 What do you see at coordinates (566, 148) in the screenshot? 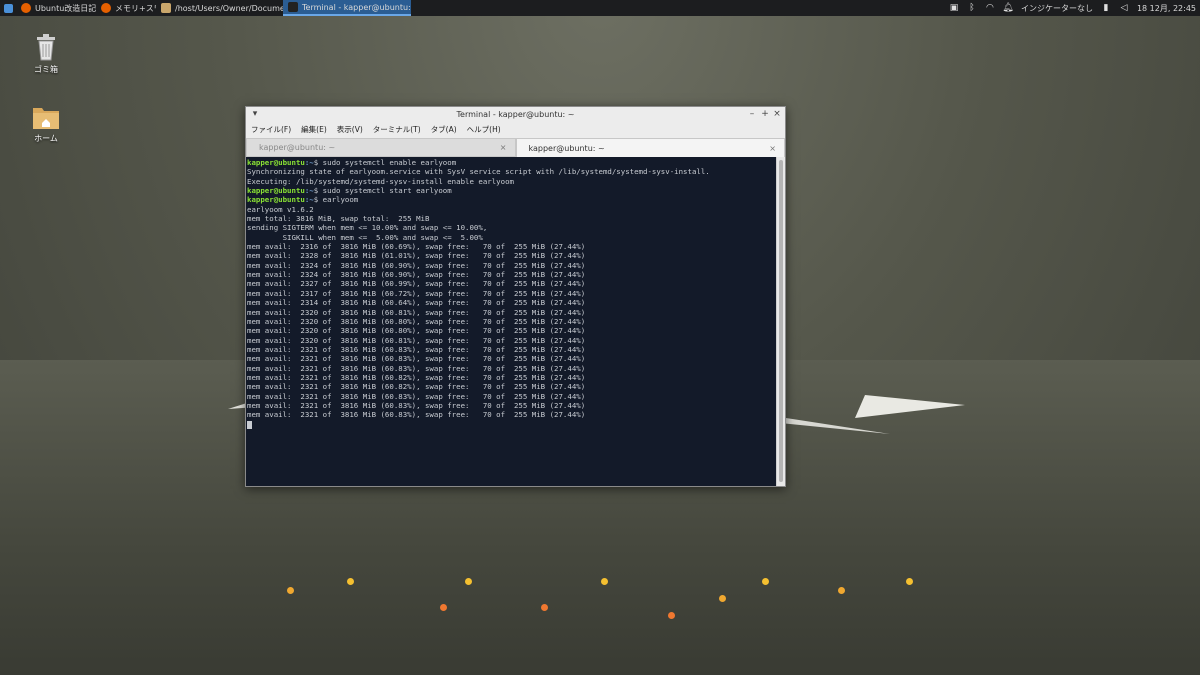
I see `tab-label: kapper@ubuntu: ~` at bounding box center [566, 148].